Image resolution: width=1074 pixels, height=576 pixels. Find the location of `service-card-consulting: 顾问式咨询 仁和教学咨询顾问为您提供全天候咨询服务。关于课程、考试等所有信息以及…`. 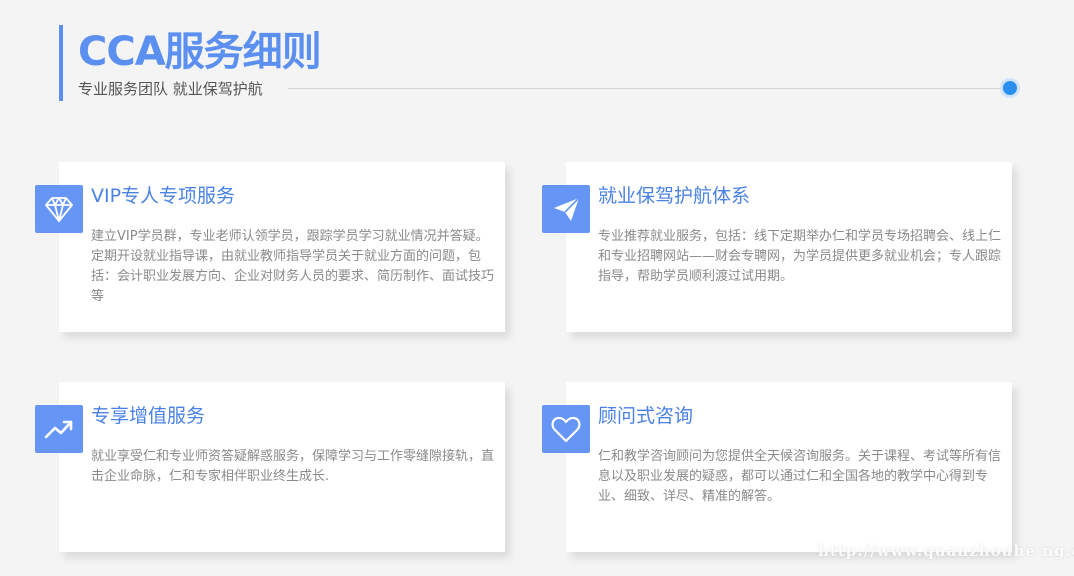

service-card-consulting: 顾问式咨询 仁和教学咨询顾问为您提供全天候咨询服务。关于课程、考试等所有信息以及… is located at coordinates (777, 467).